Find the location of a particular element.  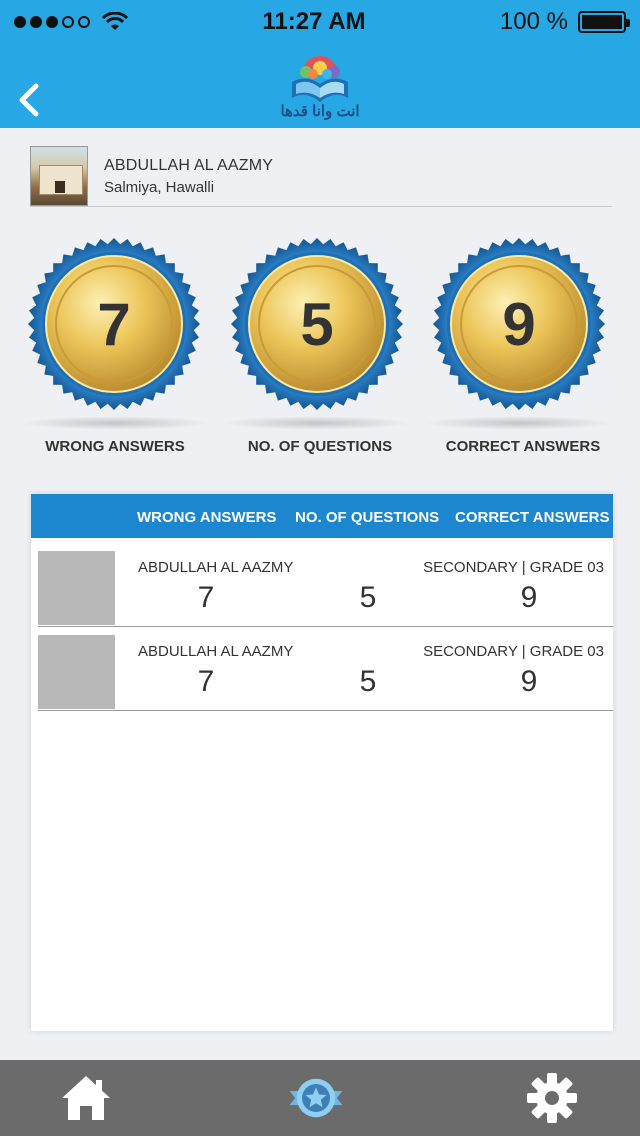

wrong-answers-medal: 7 is located at coordinates (114, 324).